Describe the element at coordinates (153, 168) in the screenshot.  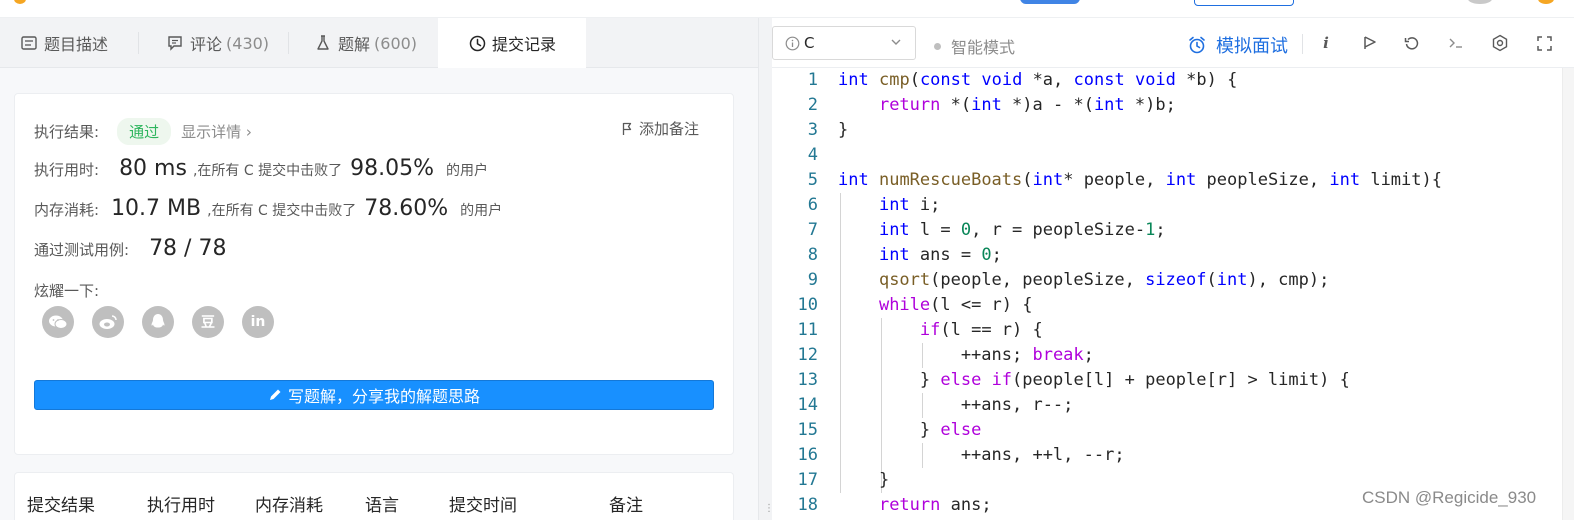
I see `runtime-value: 80 ms` at that location.